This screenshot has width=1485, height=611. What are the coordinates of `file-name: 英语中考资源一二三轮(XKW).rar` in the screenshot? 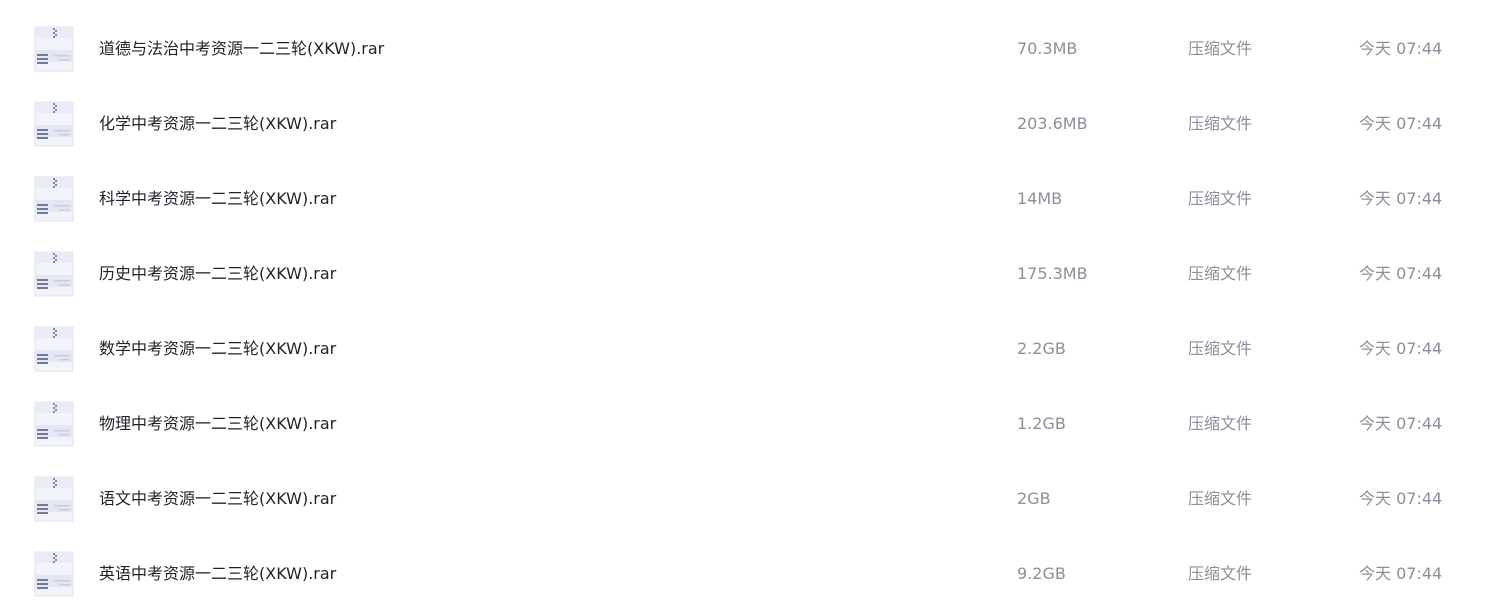 It's located at (217, 573).